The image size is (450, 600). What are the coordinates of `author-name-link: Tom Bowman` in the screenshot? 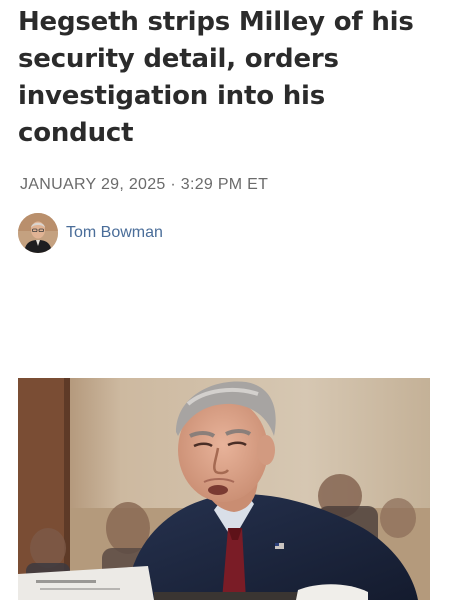 It's located at (114, 233).